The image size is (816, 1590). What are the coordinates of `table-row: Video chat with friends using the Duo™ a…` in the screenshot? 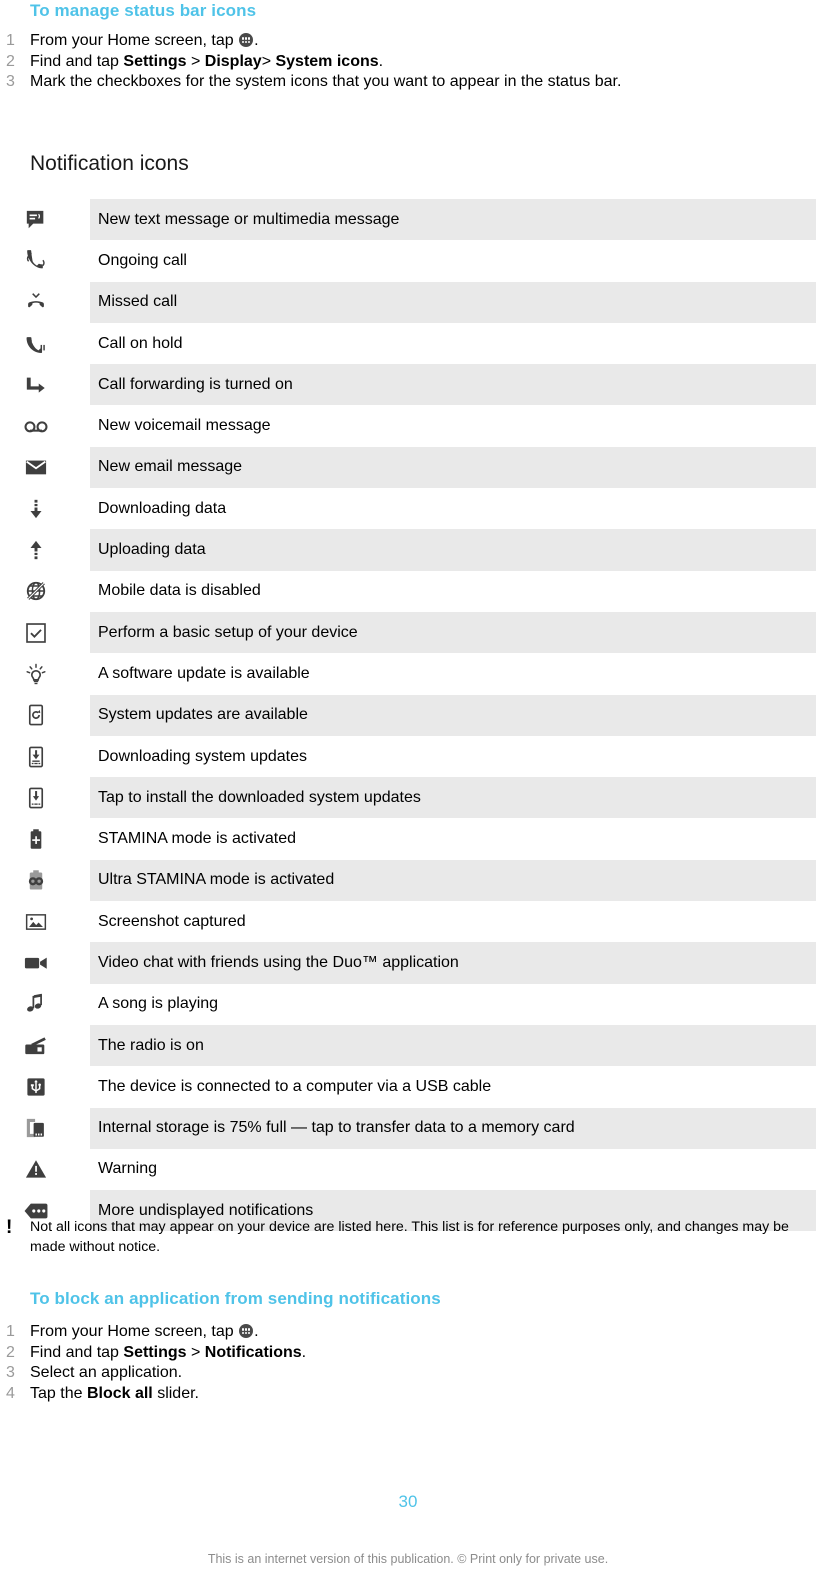 It's located at (408, 963).